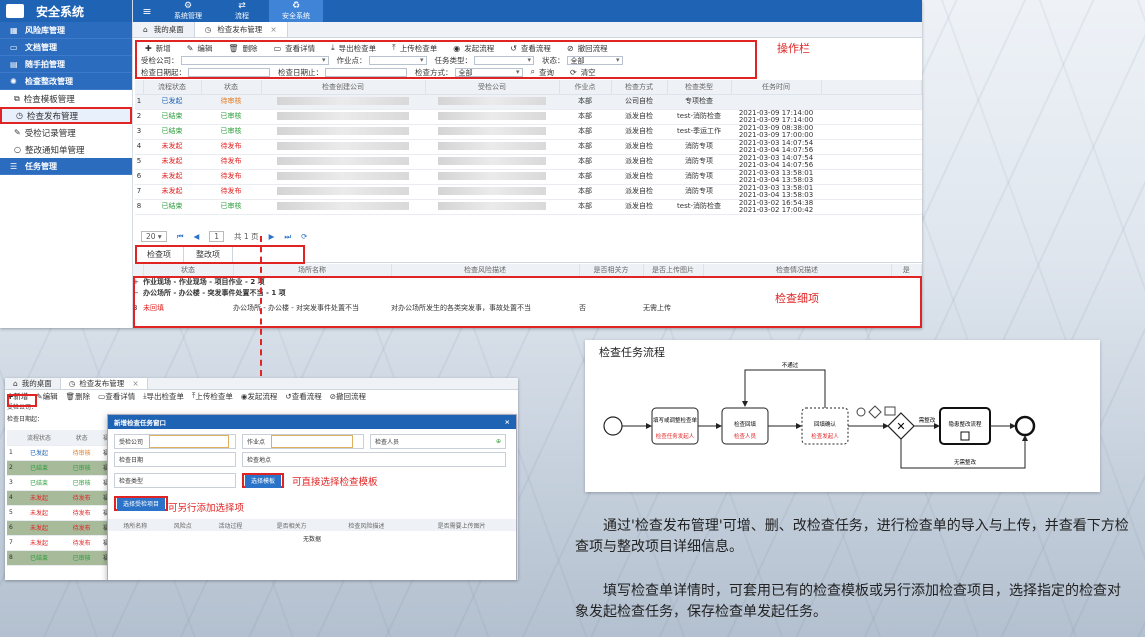 Image resolution: width=1145 pixels, height=637 pixels. What do you see at coordinates (175, 441) in the screenshot?
I see `check-company-field: 受检公司` at bounding box center [175, 441].